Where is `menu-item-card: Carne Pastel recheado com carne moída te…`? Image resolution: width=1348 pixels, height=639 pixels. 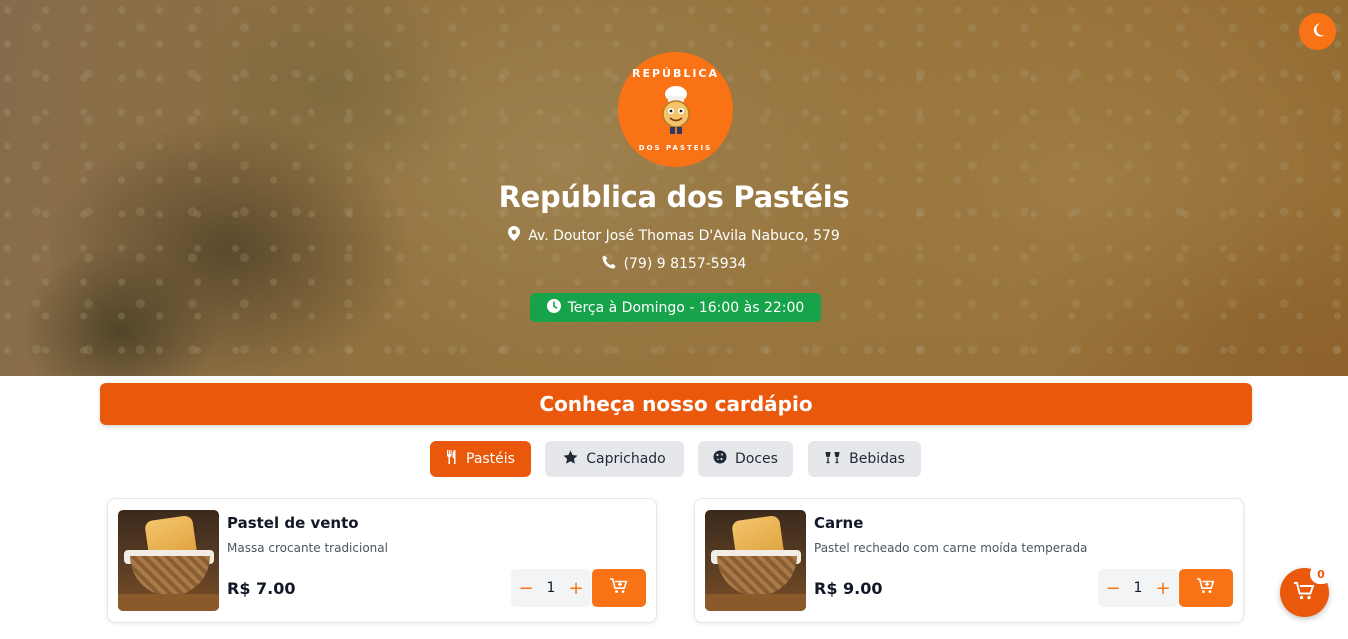
menu-item-card: Carne Pastel recheado com carne moída te… is located at coordinates (969, 560).